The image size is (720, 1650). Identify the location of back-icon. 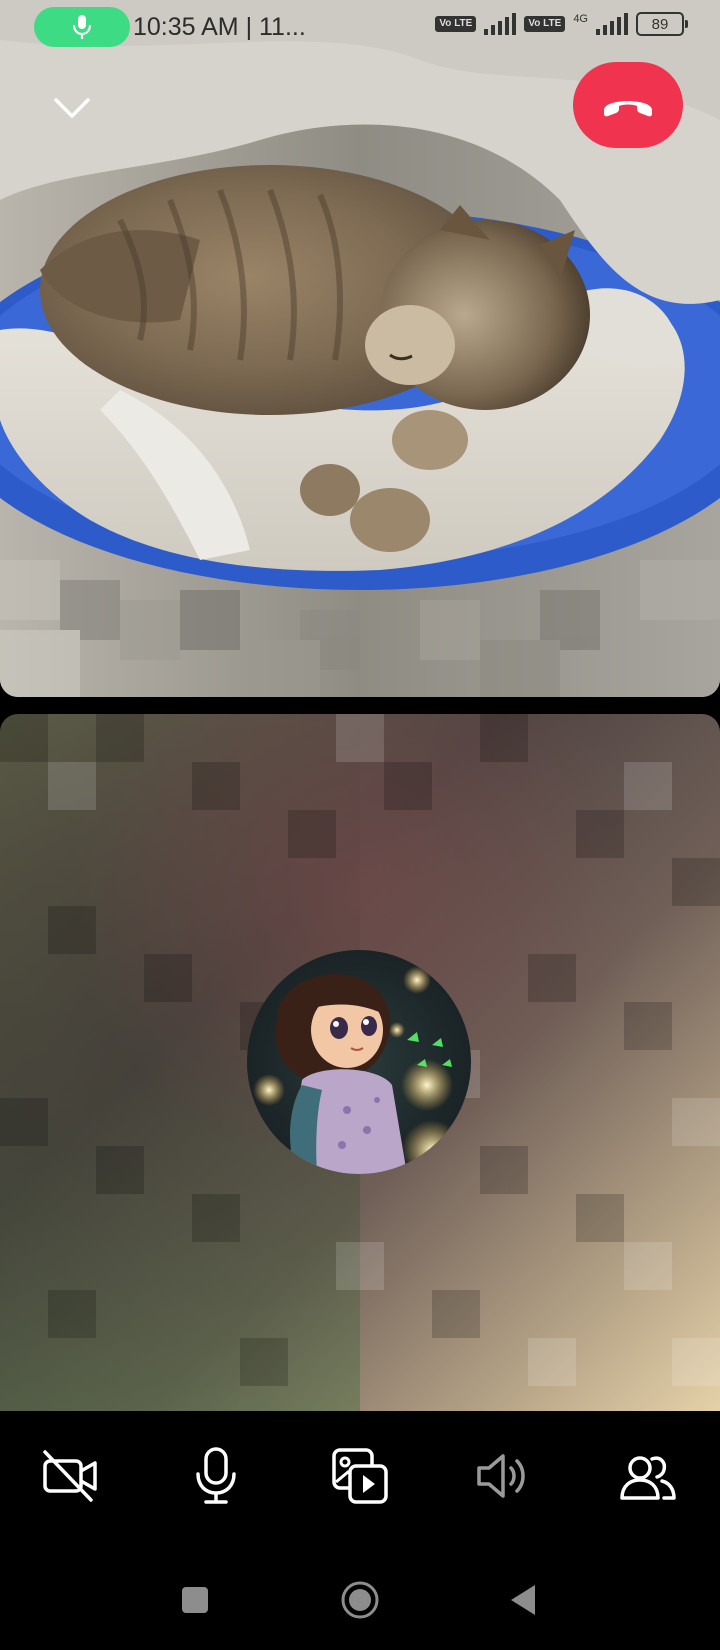
(523, 1600).